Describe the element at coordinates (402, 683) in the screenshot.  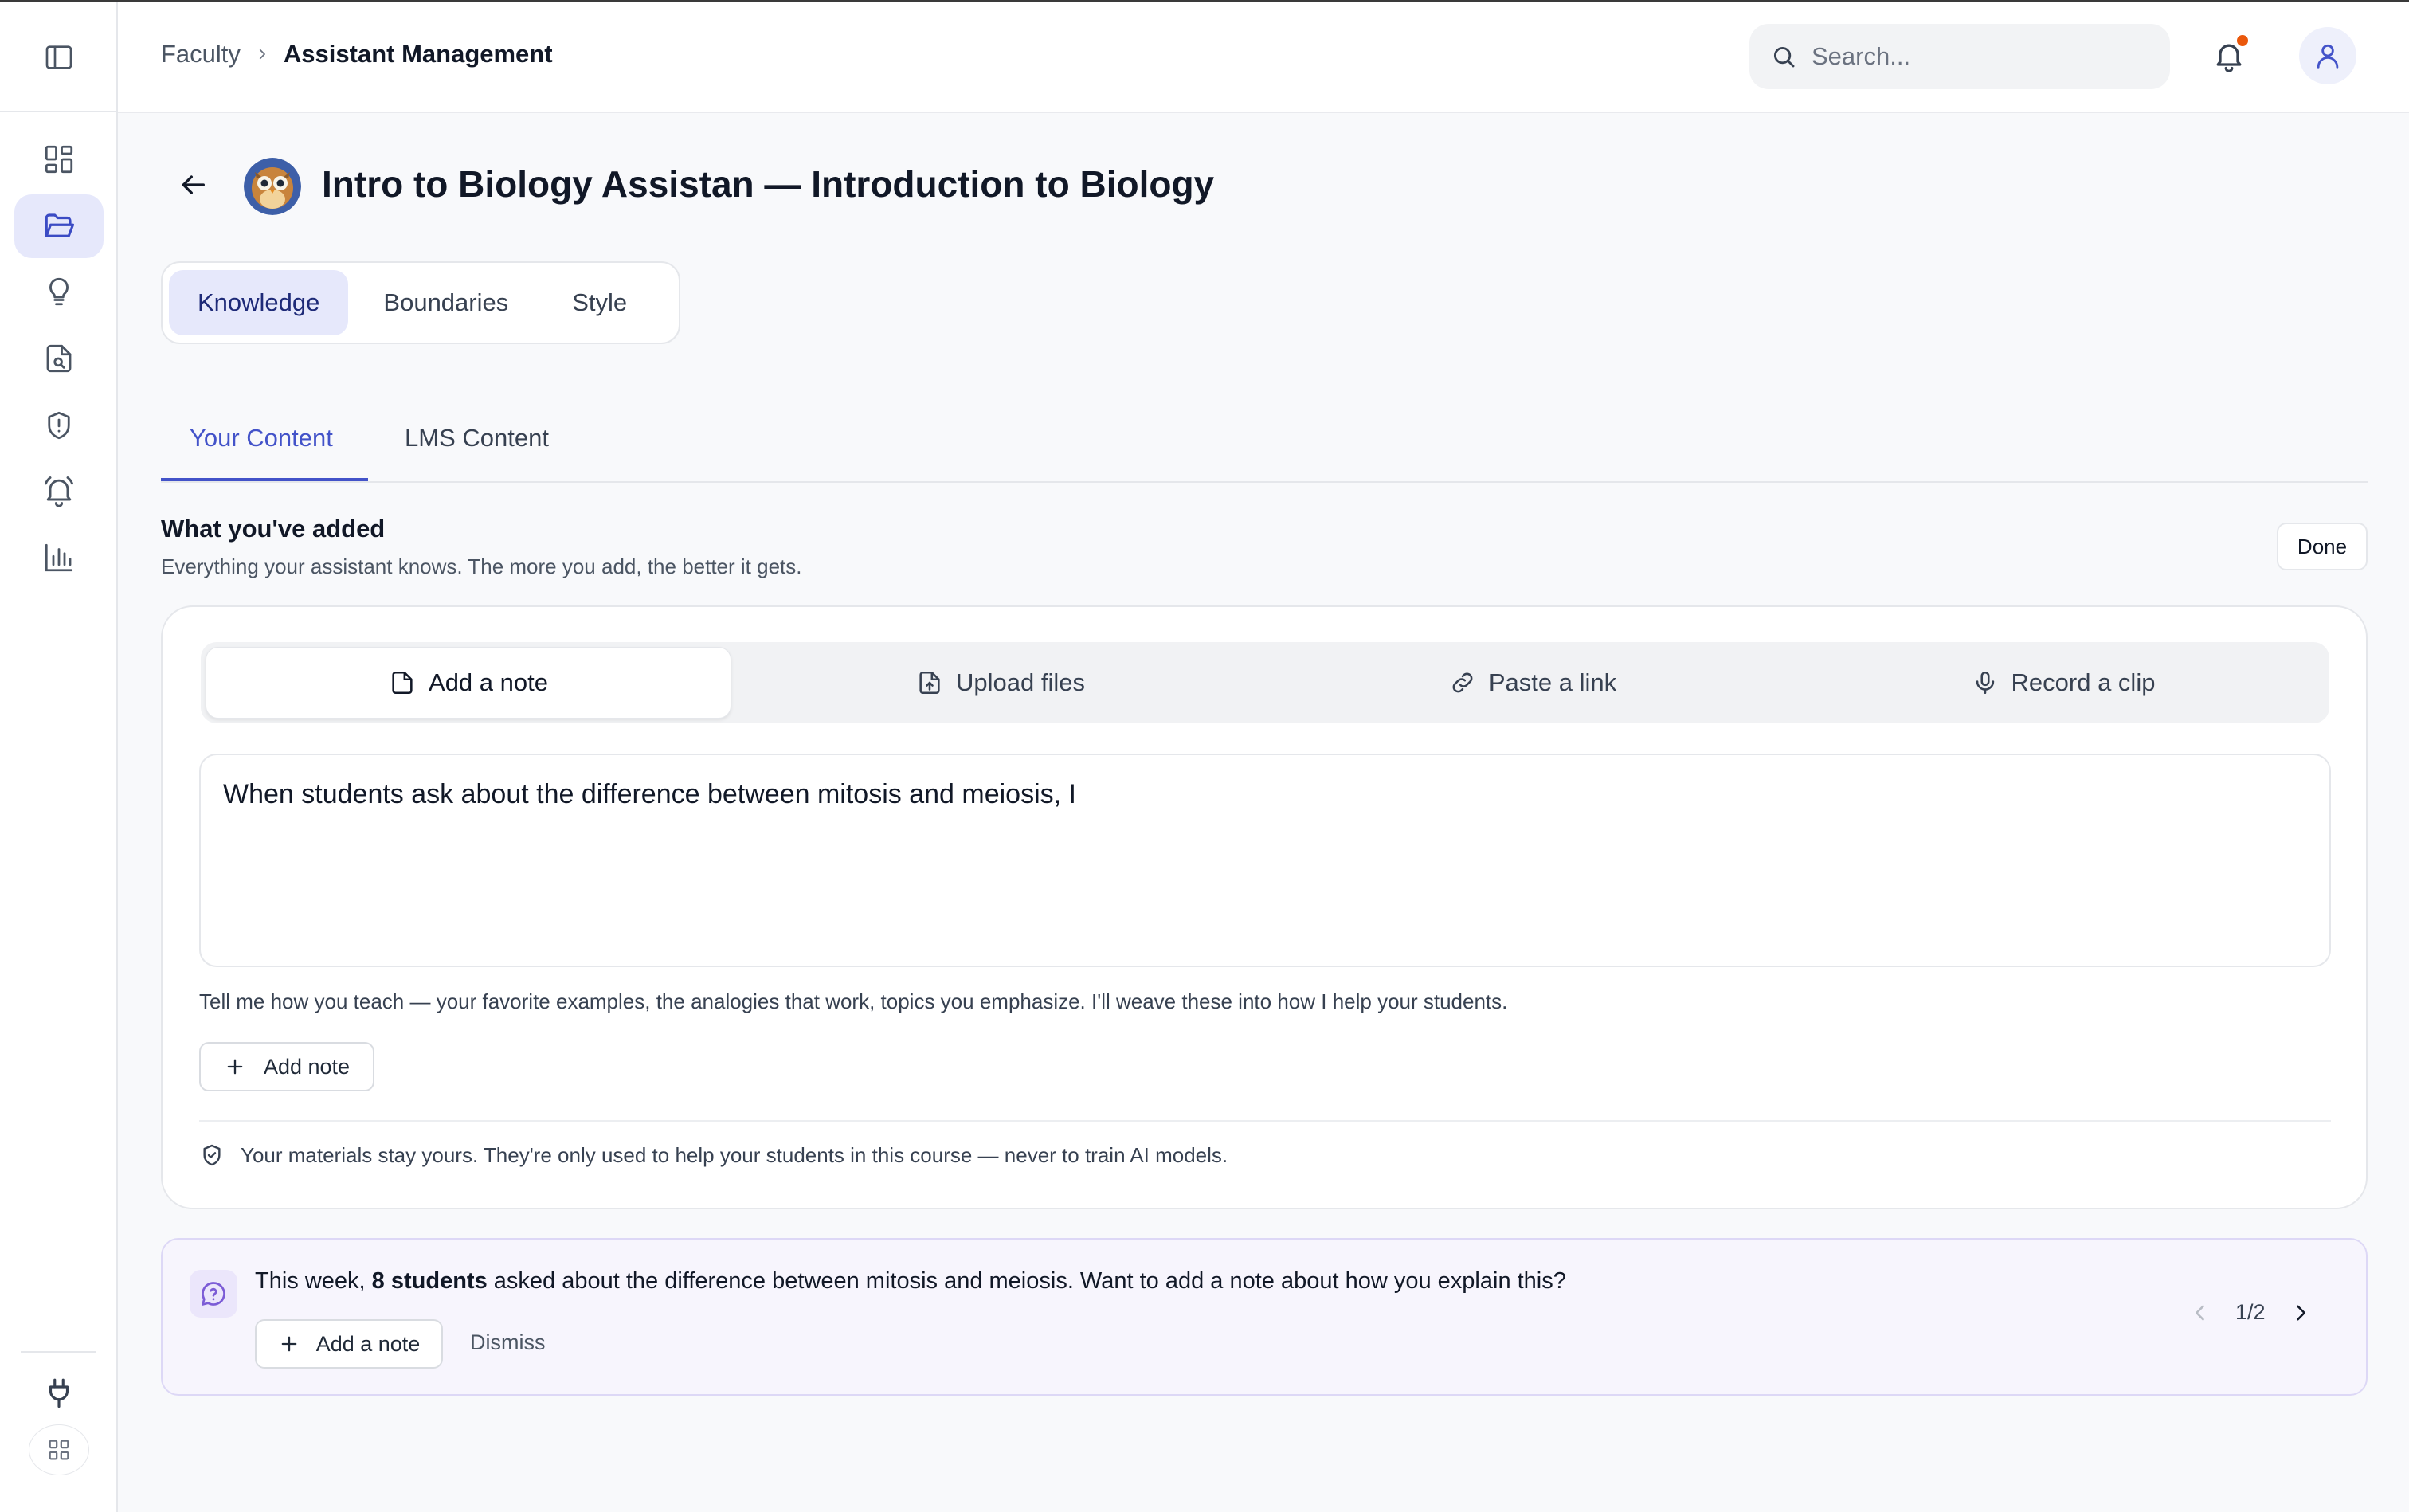
I see `note-icon` at that location.